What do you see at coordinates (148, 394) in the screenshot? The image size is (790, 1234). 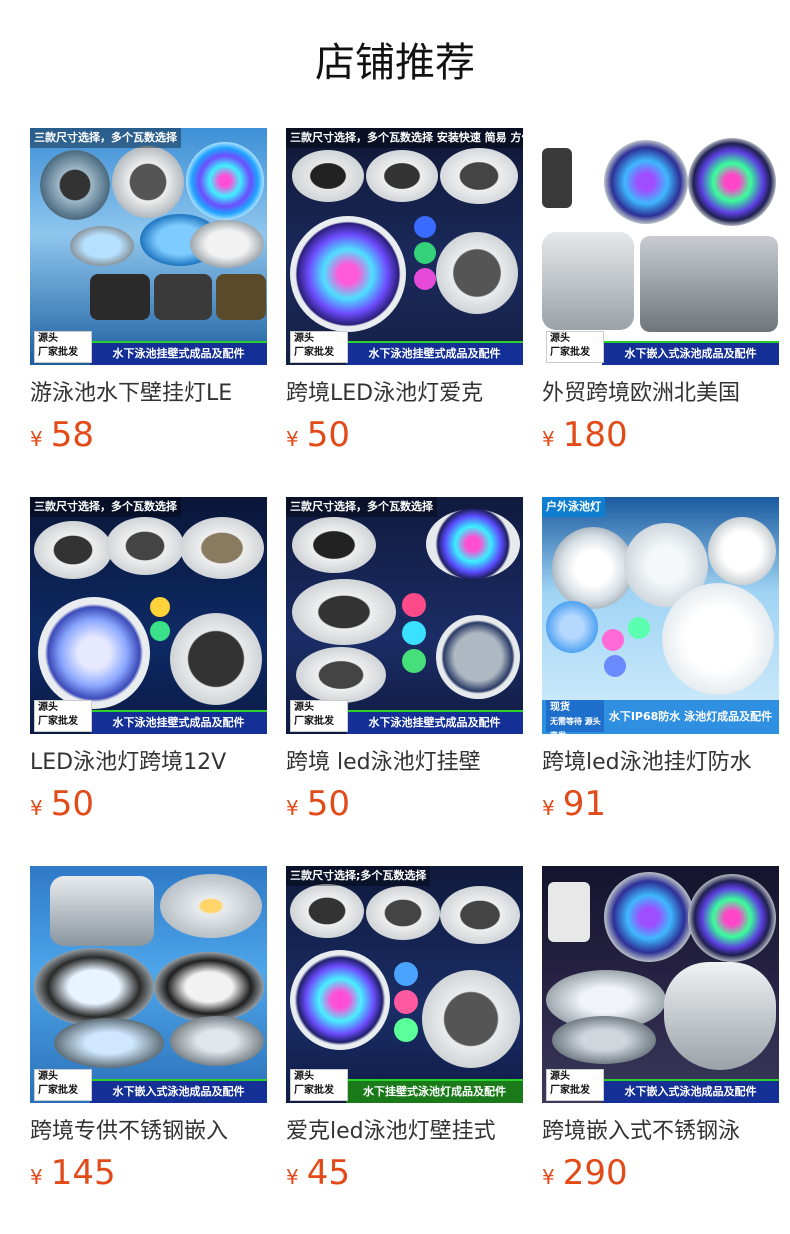 I see `product-title: 游泳池水下壁挂灯LE` at bounding box center [148, 394].